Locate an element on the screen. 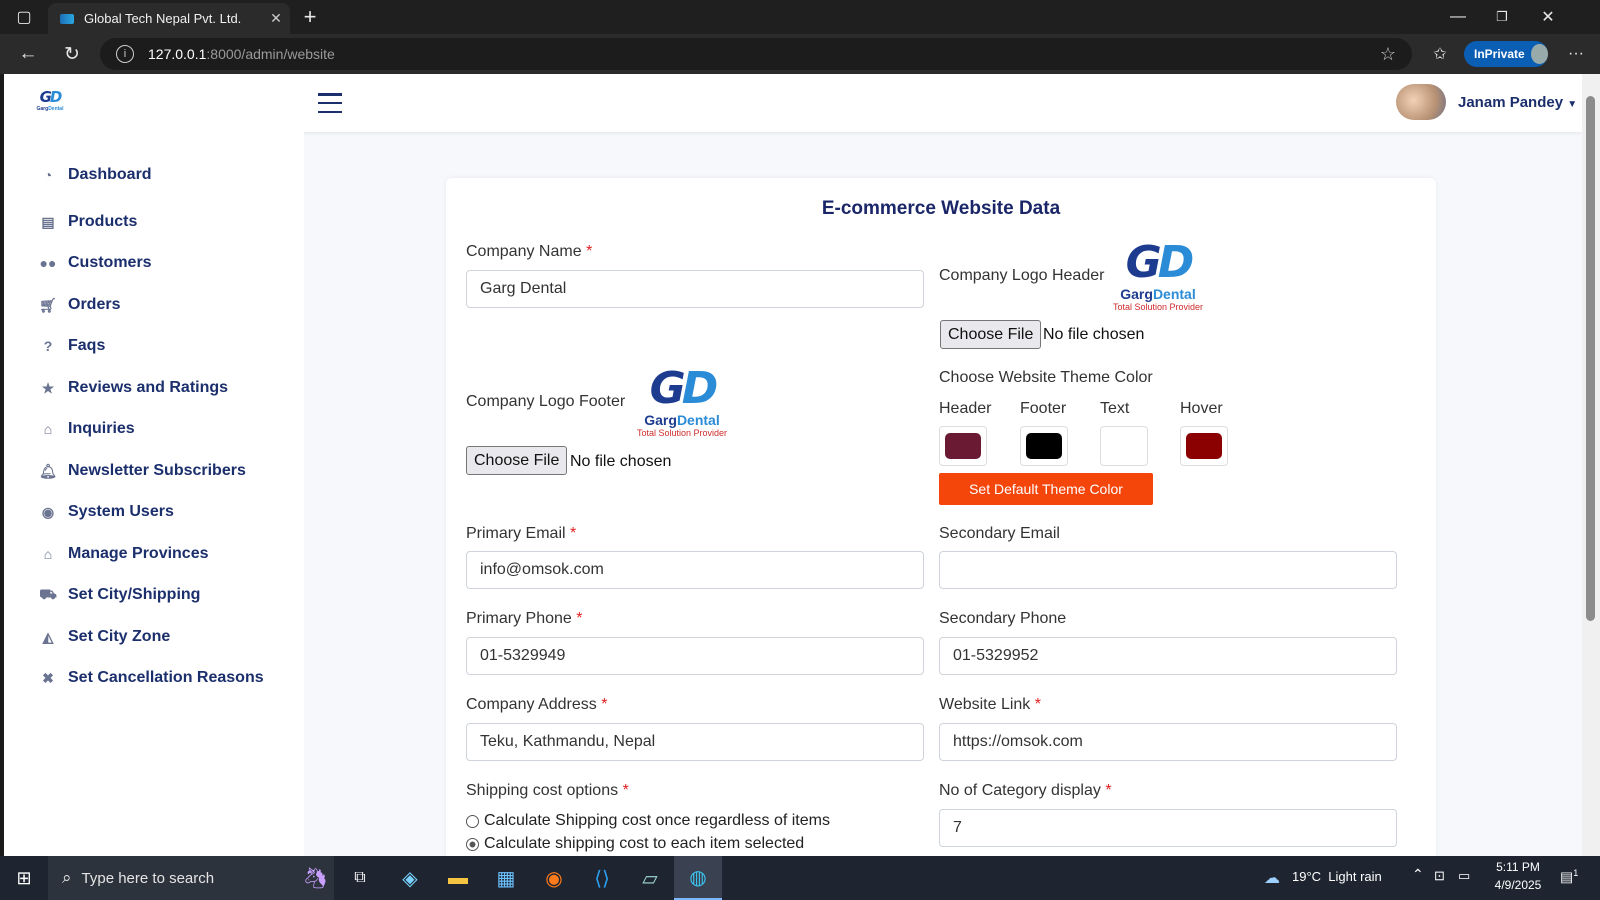 The image size is (1600, 900). radio-each is located at coordinates (472, 844).